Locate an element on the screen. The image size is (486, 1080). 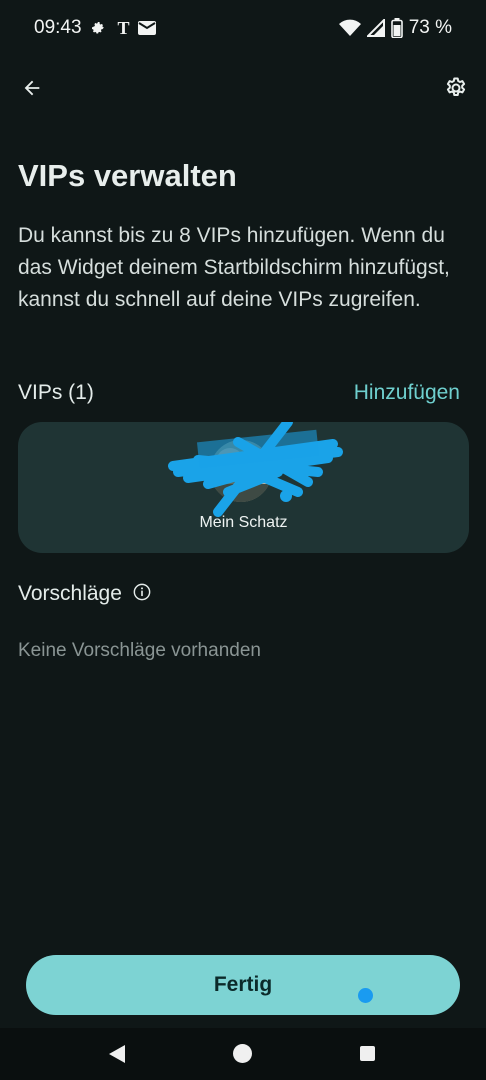
status-bar: 09:43 T 73 % is located at coordinates (243, 28).